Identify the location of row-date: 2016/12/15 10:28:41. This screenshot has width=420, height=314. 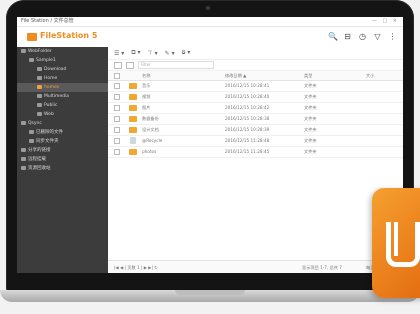
(247, 85).